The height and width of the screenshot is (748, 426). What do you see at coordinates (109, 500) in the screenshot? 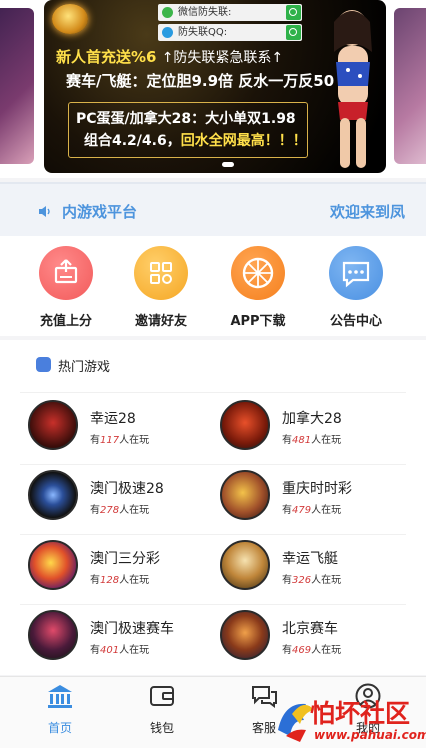
I see `game-item-macau-speed28: 澳门极速28 有278人在玩` at bounding box center [109, 500].